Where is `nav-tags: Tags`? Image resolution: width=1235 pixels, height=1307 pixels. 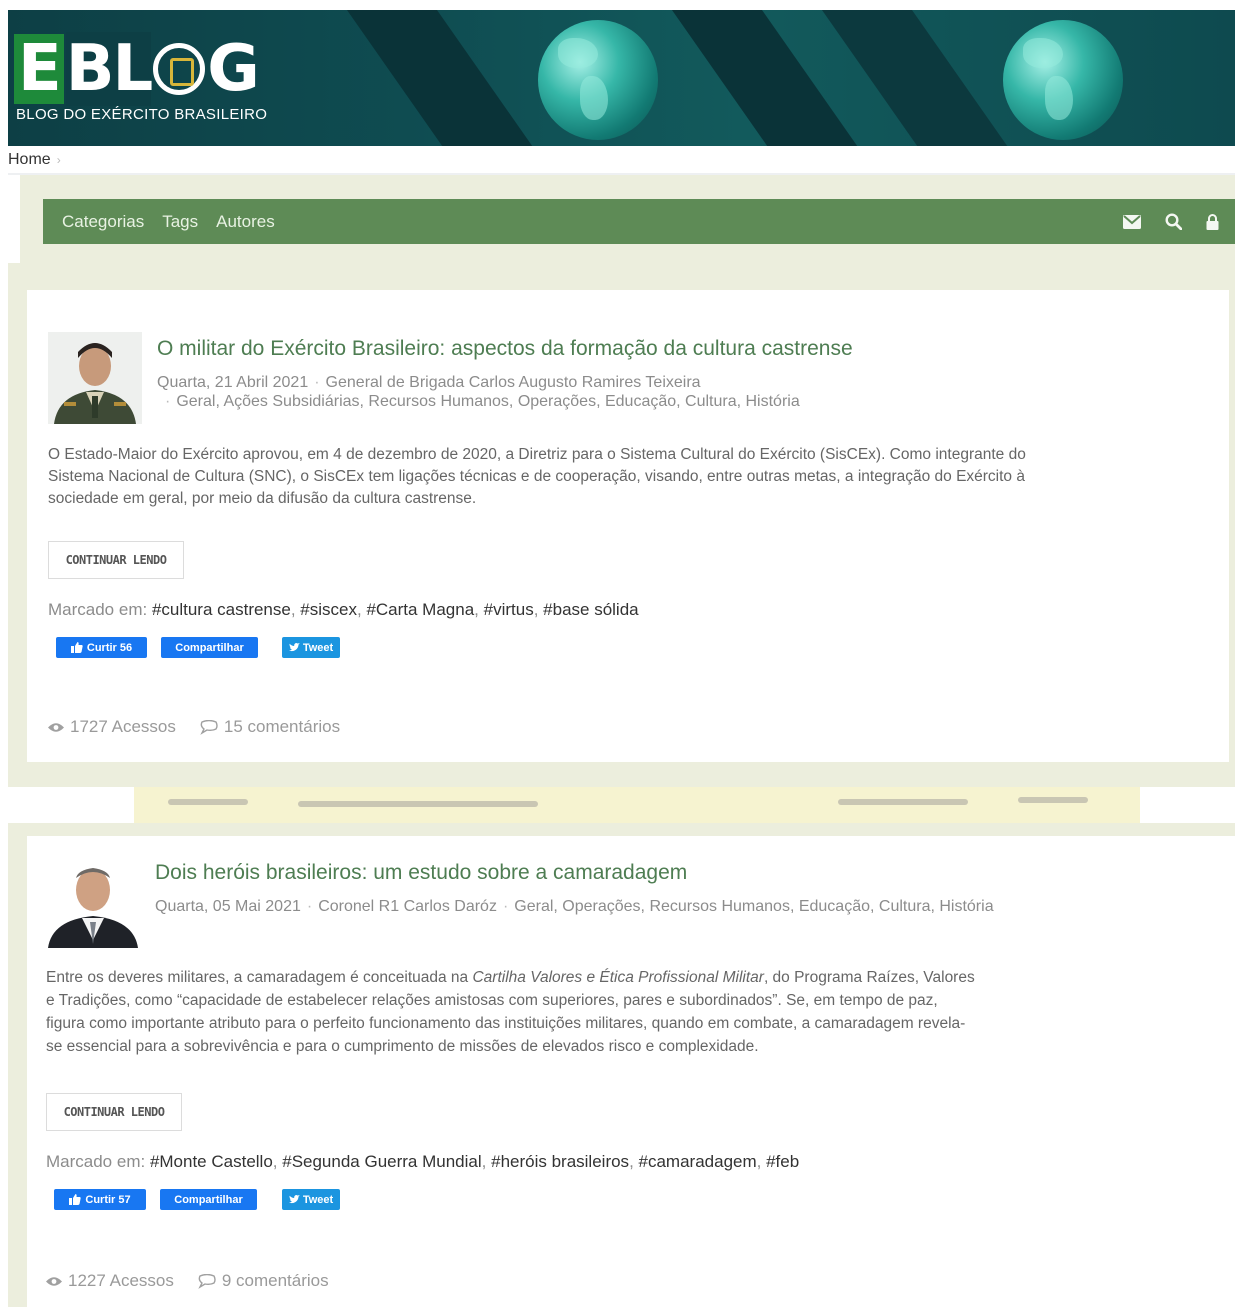
nav-tags: Tags is located at coordinates (180, 222).